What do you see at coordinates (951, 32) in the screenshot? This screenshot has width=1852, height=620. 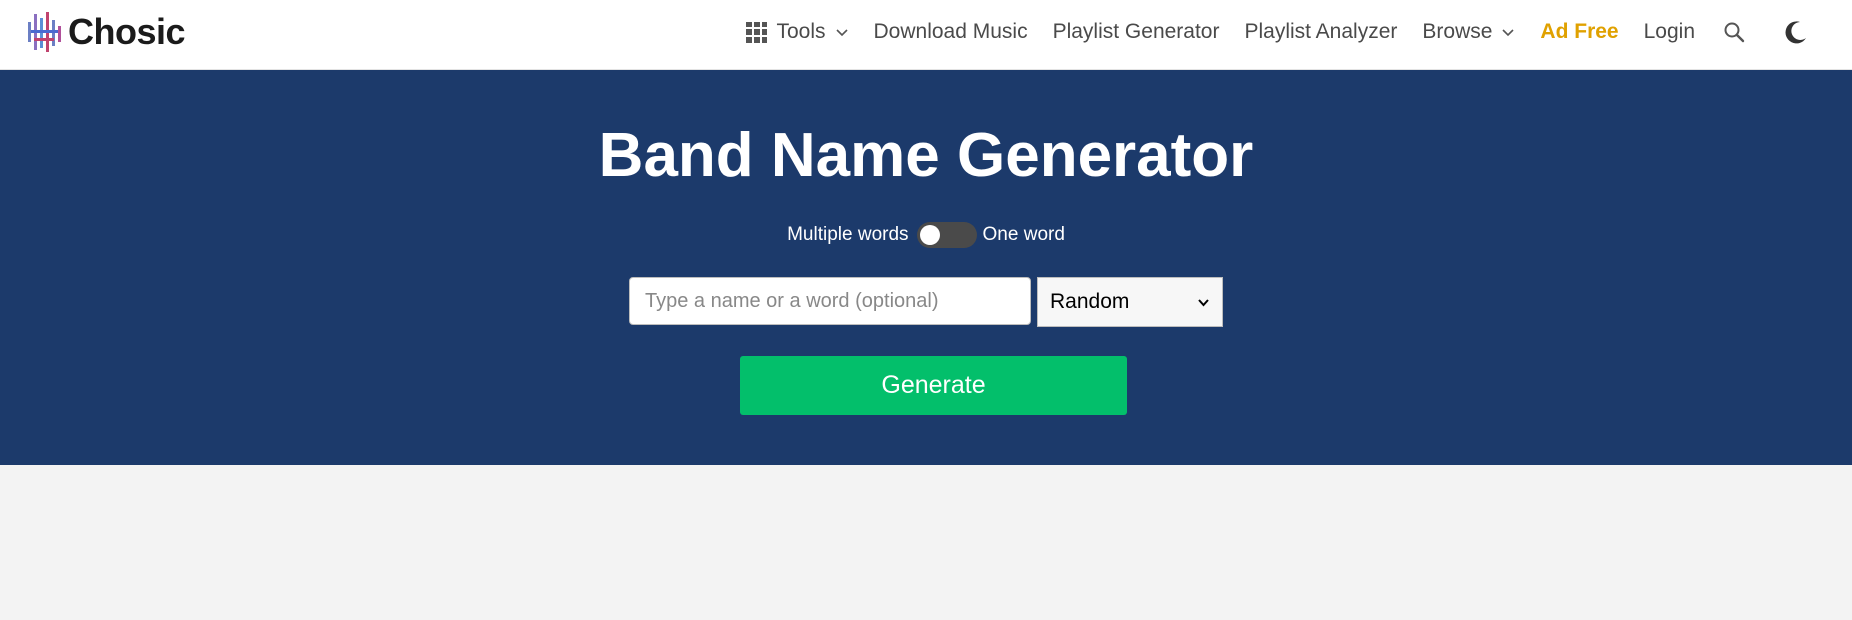 I see `nav-download-music: Download Music` at bounding box center [951, 32].